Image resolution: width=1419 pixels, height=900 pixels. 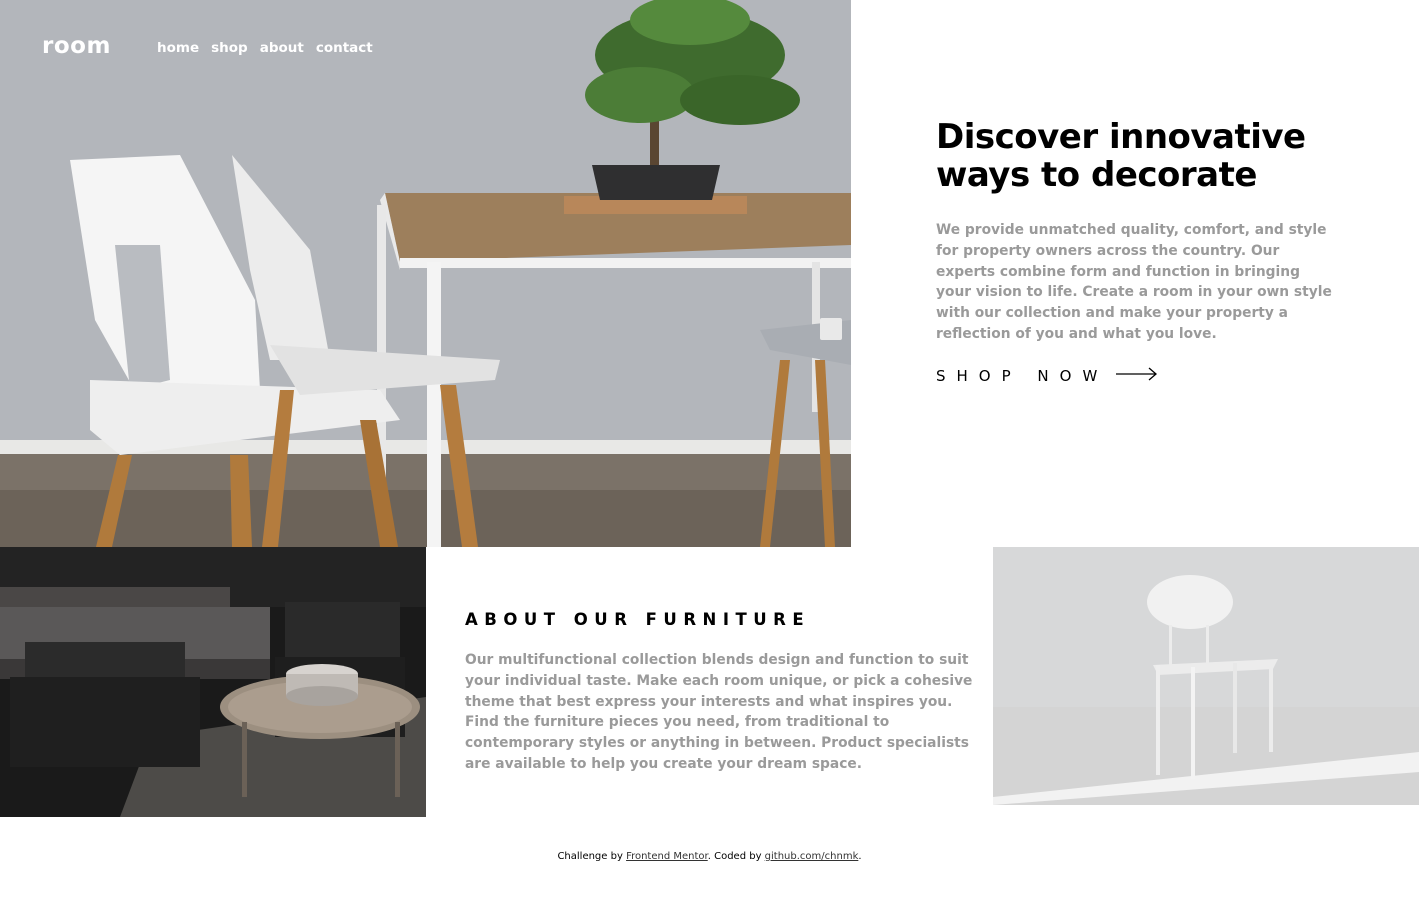 I want to click on shop-now-label: SHOP NOW, so click(x=1022, y=375).